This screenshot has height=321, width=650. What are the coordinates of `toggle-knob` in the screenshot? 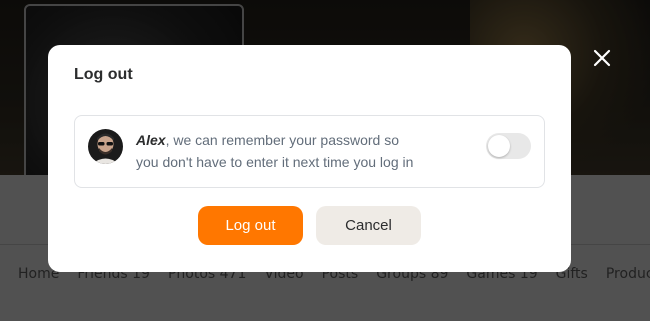 It's located at (499, 146).